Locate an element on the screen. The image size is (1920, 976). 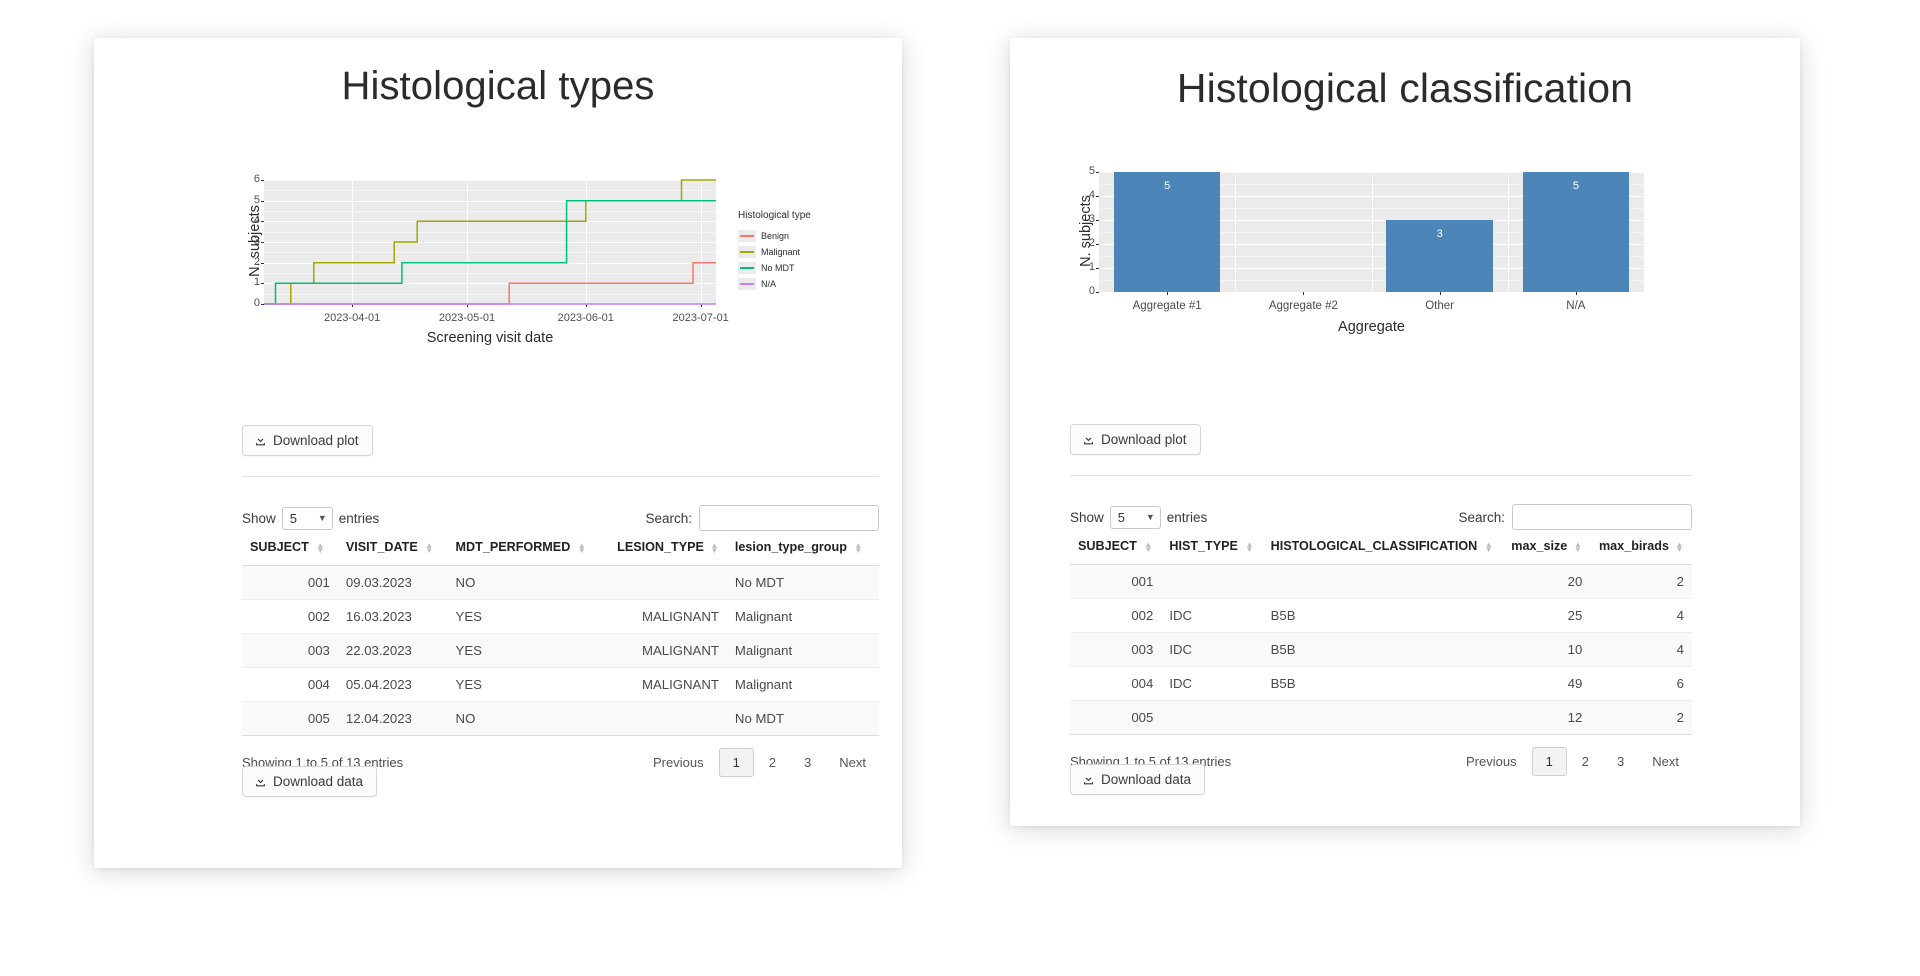
table-cell: 10 is located at coordinates (1546, 649).